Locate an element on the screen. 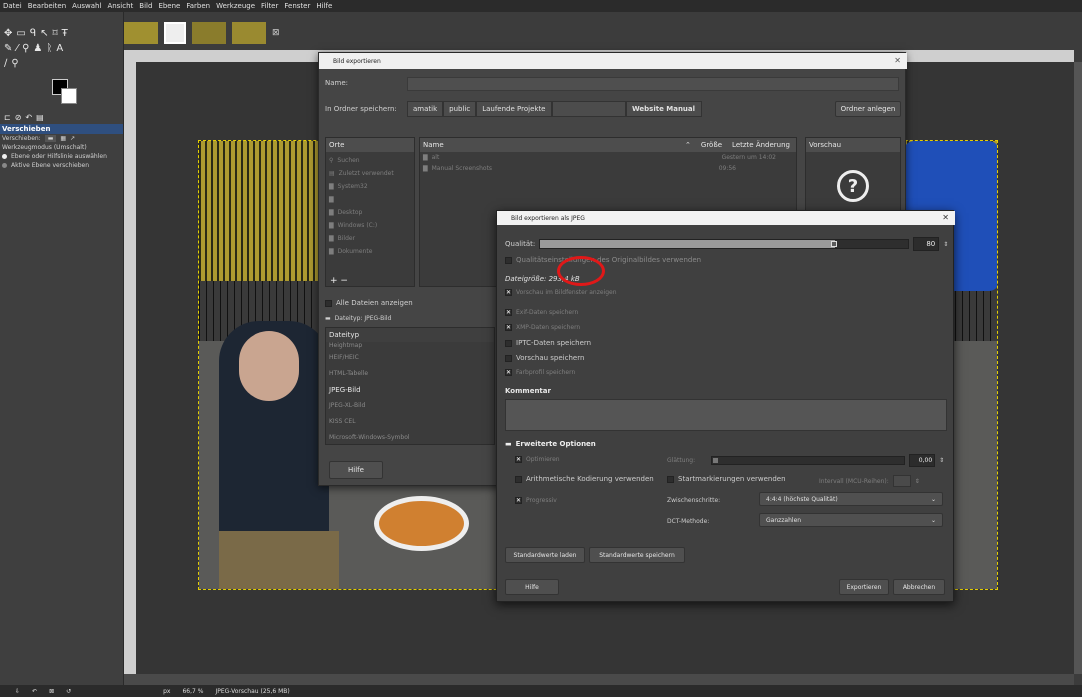 This screenshot has height=697, width=1082. menu-windows: Fenster is located at coordinates (297, 6).